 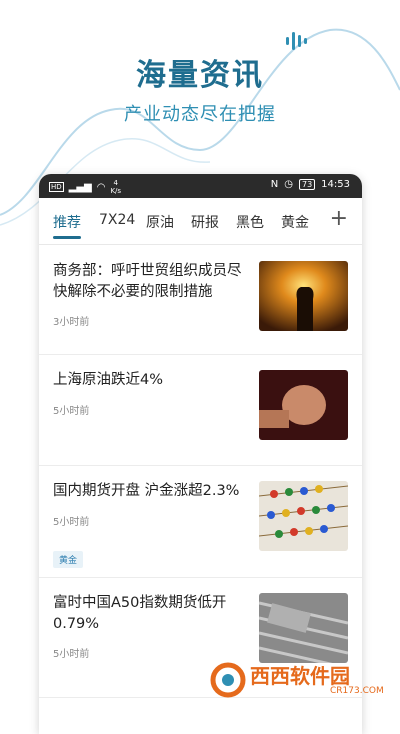 What do you see at coordinates (56, 187) in the screenshot?
I see `hd-icon: HD` at bounding box center [56, 187].